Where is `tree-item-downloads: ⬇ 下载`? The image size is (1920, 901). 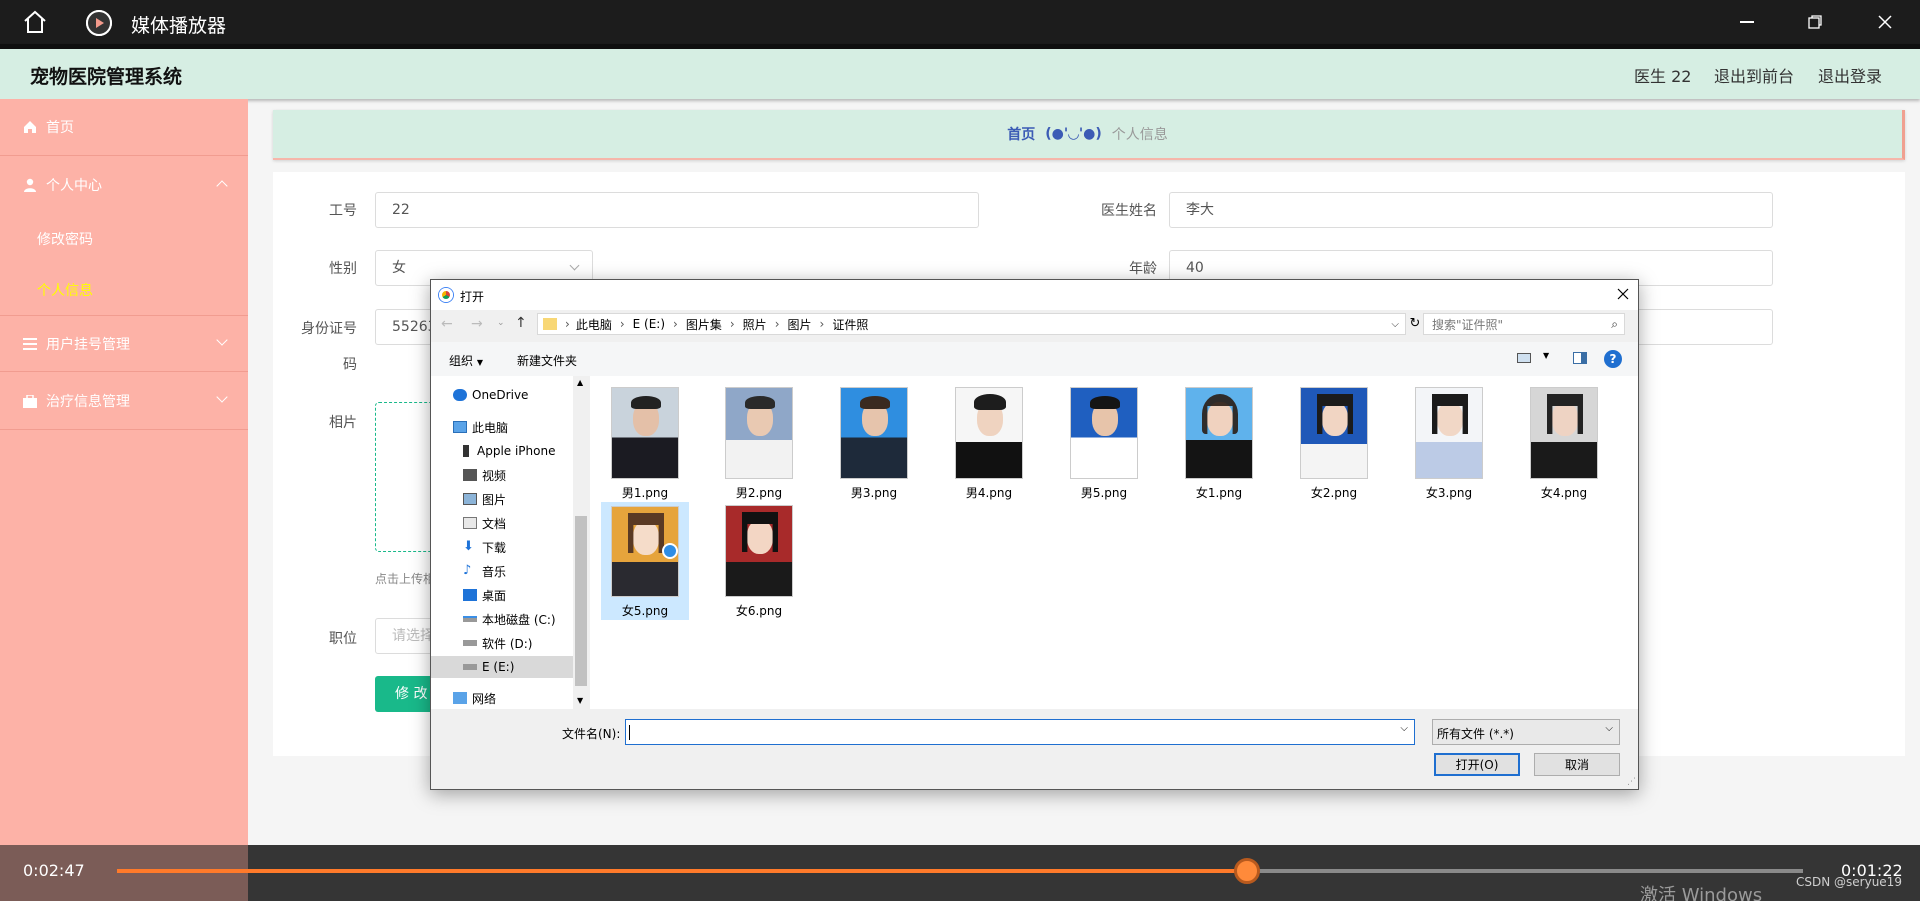 tree-item-downloads: ⬇ 下载 is located at coordinates (502, 547).